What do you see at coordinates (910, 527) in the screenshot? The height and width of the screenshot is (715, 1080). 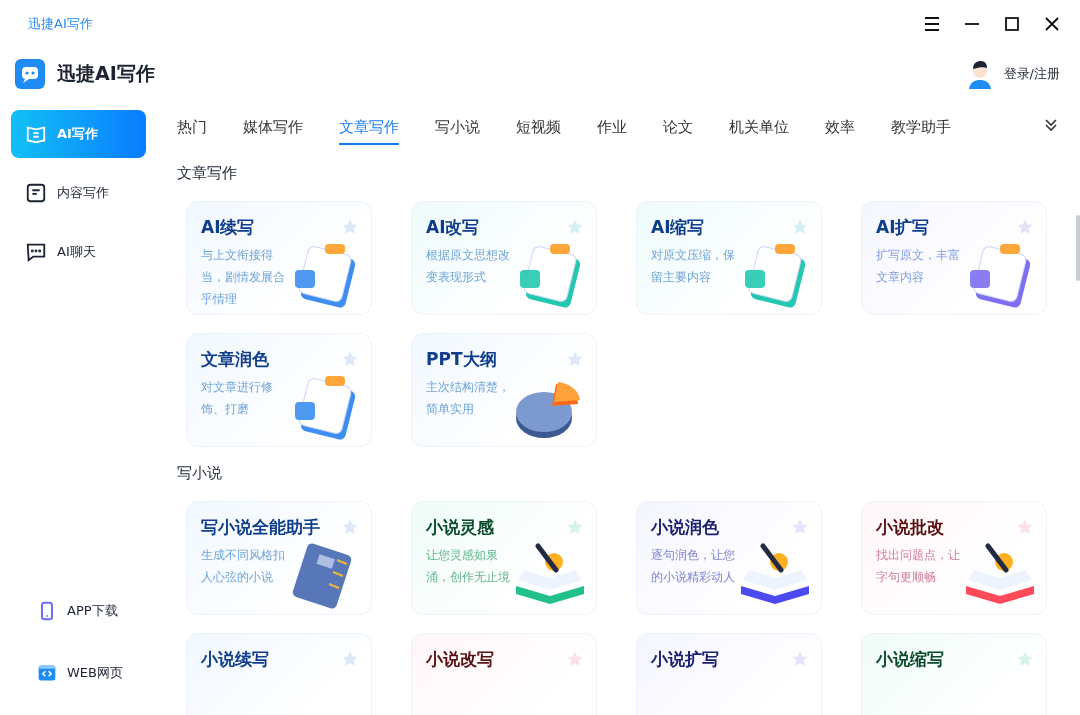 I see `card-title: 小说批改` at bounding box center [910, 527].